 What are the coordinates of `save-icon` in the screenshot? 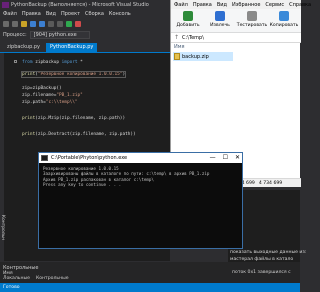 It's located at (33, 23).